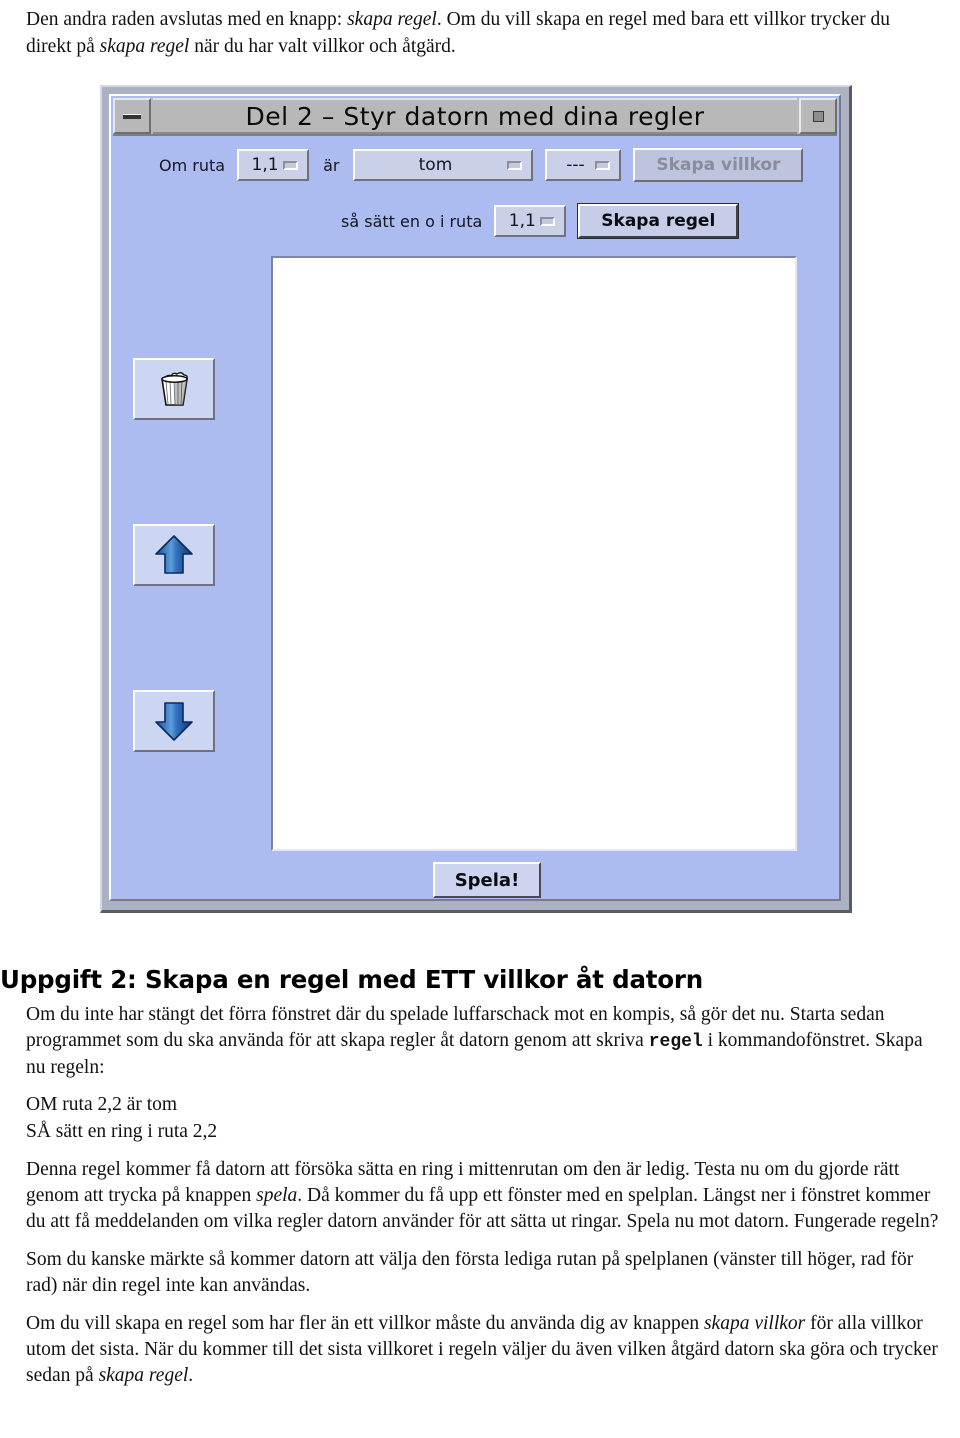 The width and height of the screenshot is (960, 1438). I want to click on action-prefix-label: så sätt en o i ruta, so click(412, 221).